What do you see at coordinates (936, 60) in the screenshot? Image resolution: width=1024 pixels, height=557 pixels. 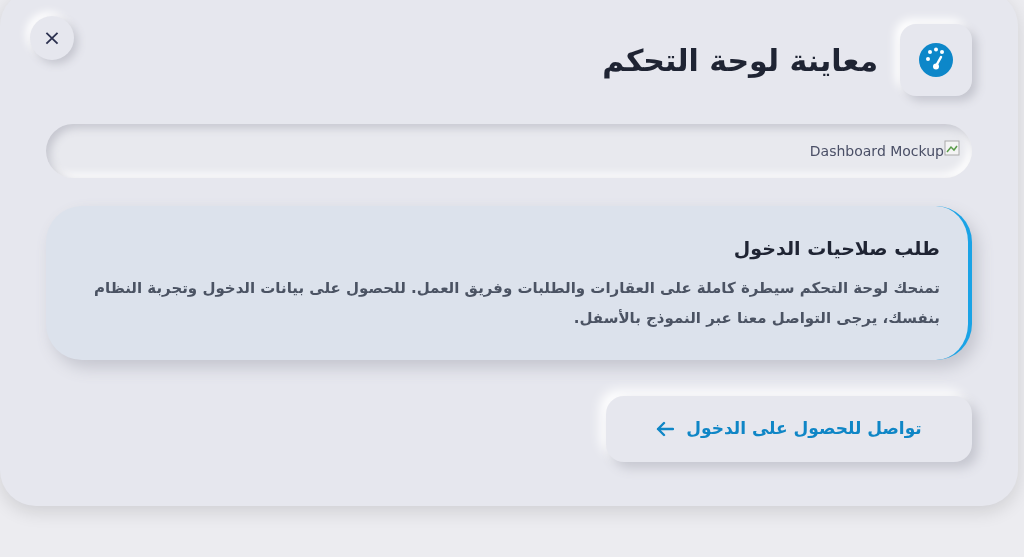 I see `gauge-icon` at bounding box center [936, 60].